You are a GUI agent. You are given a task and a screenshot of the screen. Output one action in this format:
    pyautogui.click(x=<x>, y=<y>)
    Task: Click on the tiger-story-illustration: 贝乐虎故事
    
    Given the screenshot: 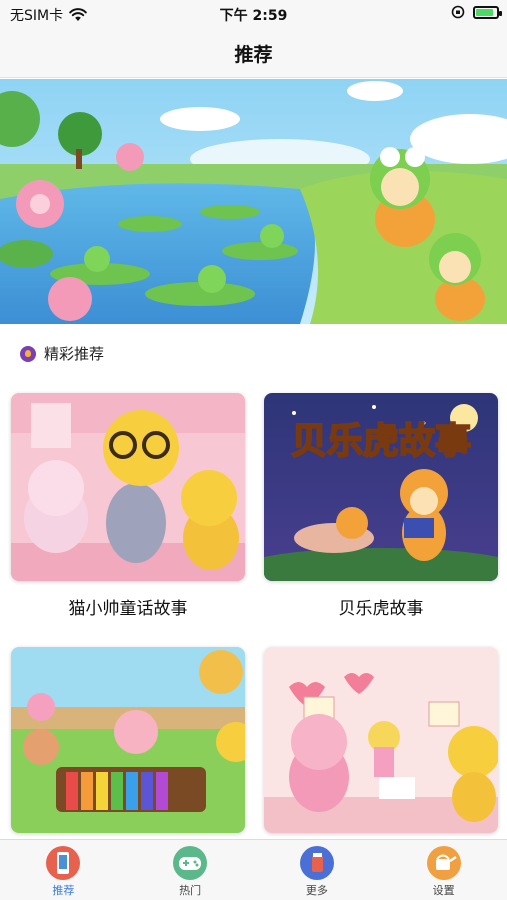 What is the action you would take?
    pyautogui.click(x=381, y=487)
    